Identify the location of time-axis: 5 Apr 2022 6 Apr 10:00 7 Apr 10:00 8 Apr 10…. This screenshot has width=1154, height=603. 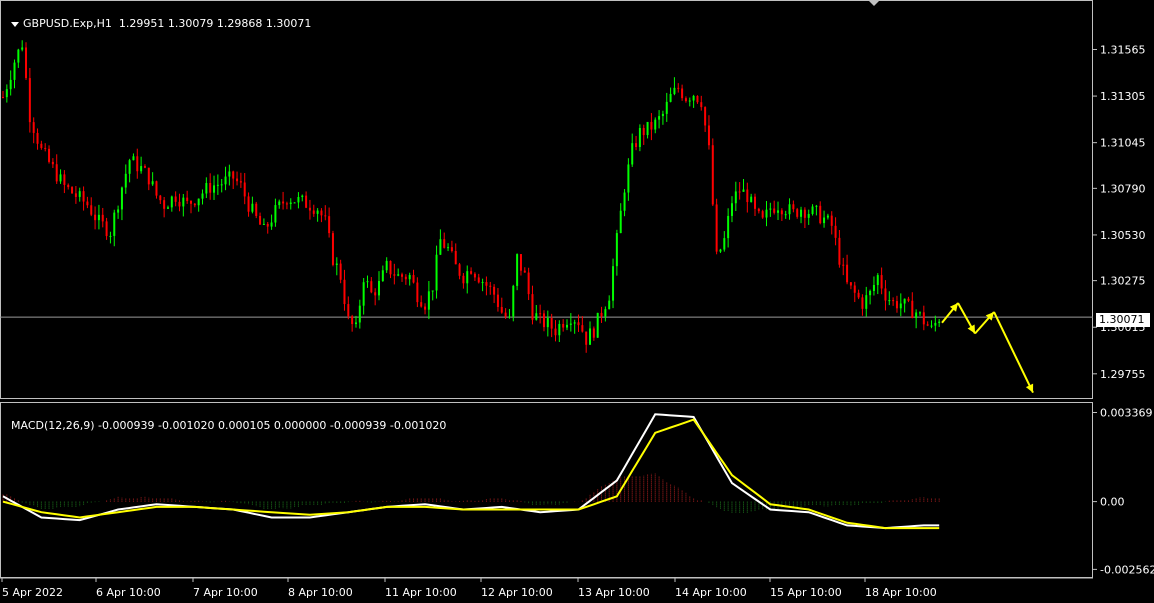
(469, 588).